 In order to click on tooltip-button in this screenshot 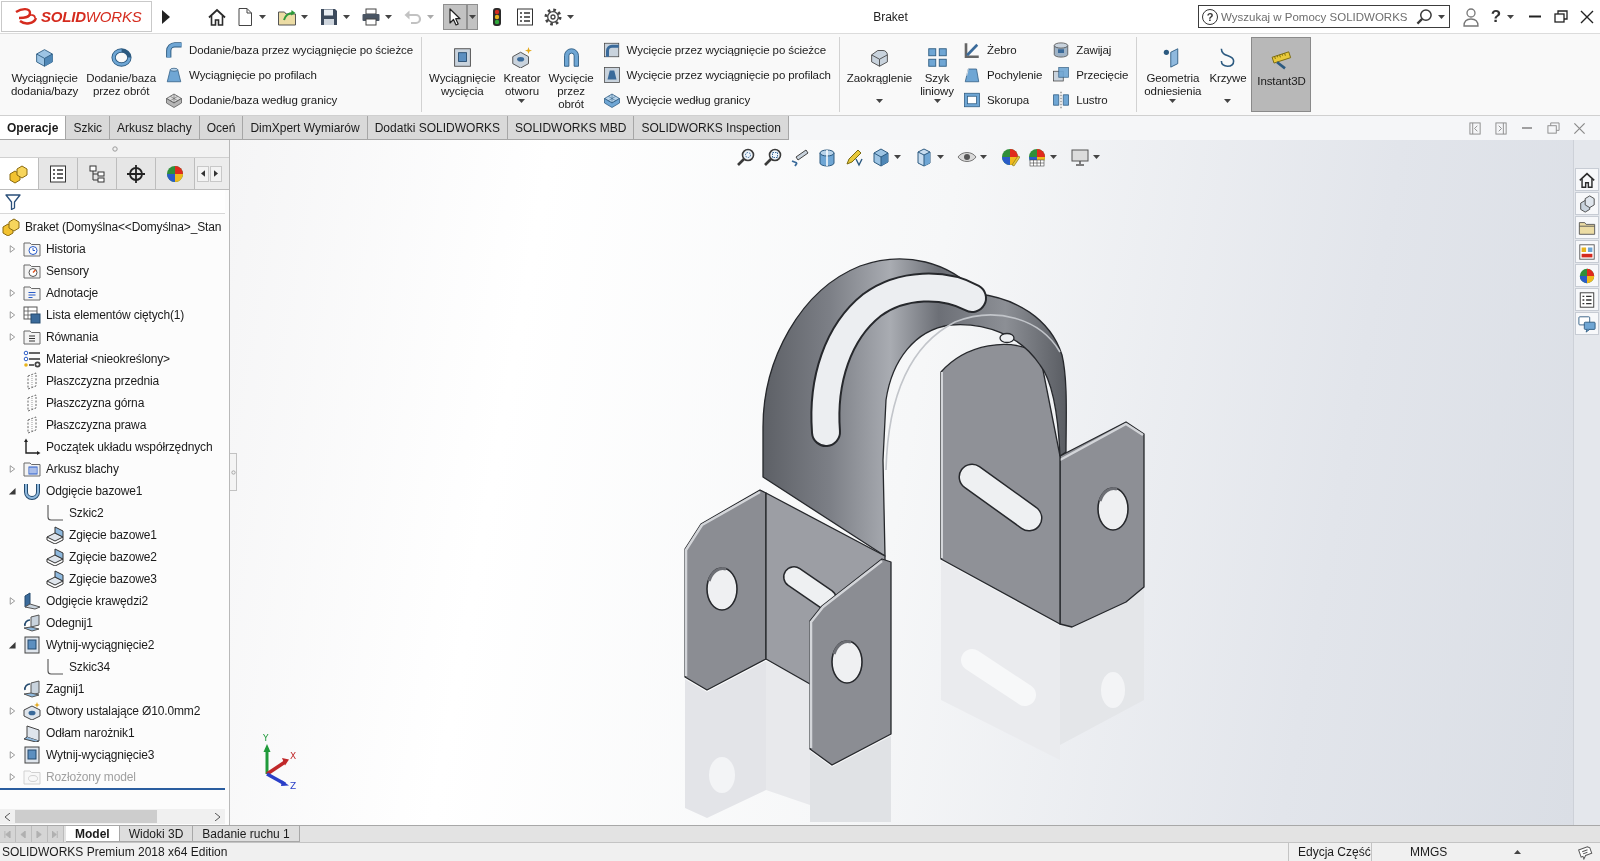, I will do `click(1585, 852)`.